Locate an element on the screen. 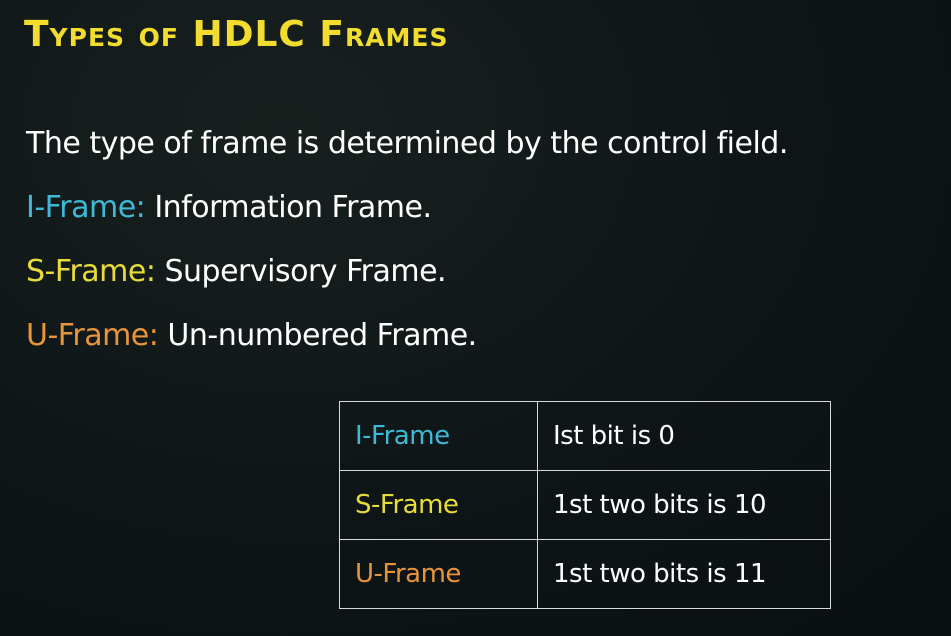 The image size is (951, 636). slide-title: Types of HDLC Frames is located at coordinates (236, 34).